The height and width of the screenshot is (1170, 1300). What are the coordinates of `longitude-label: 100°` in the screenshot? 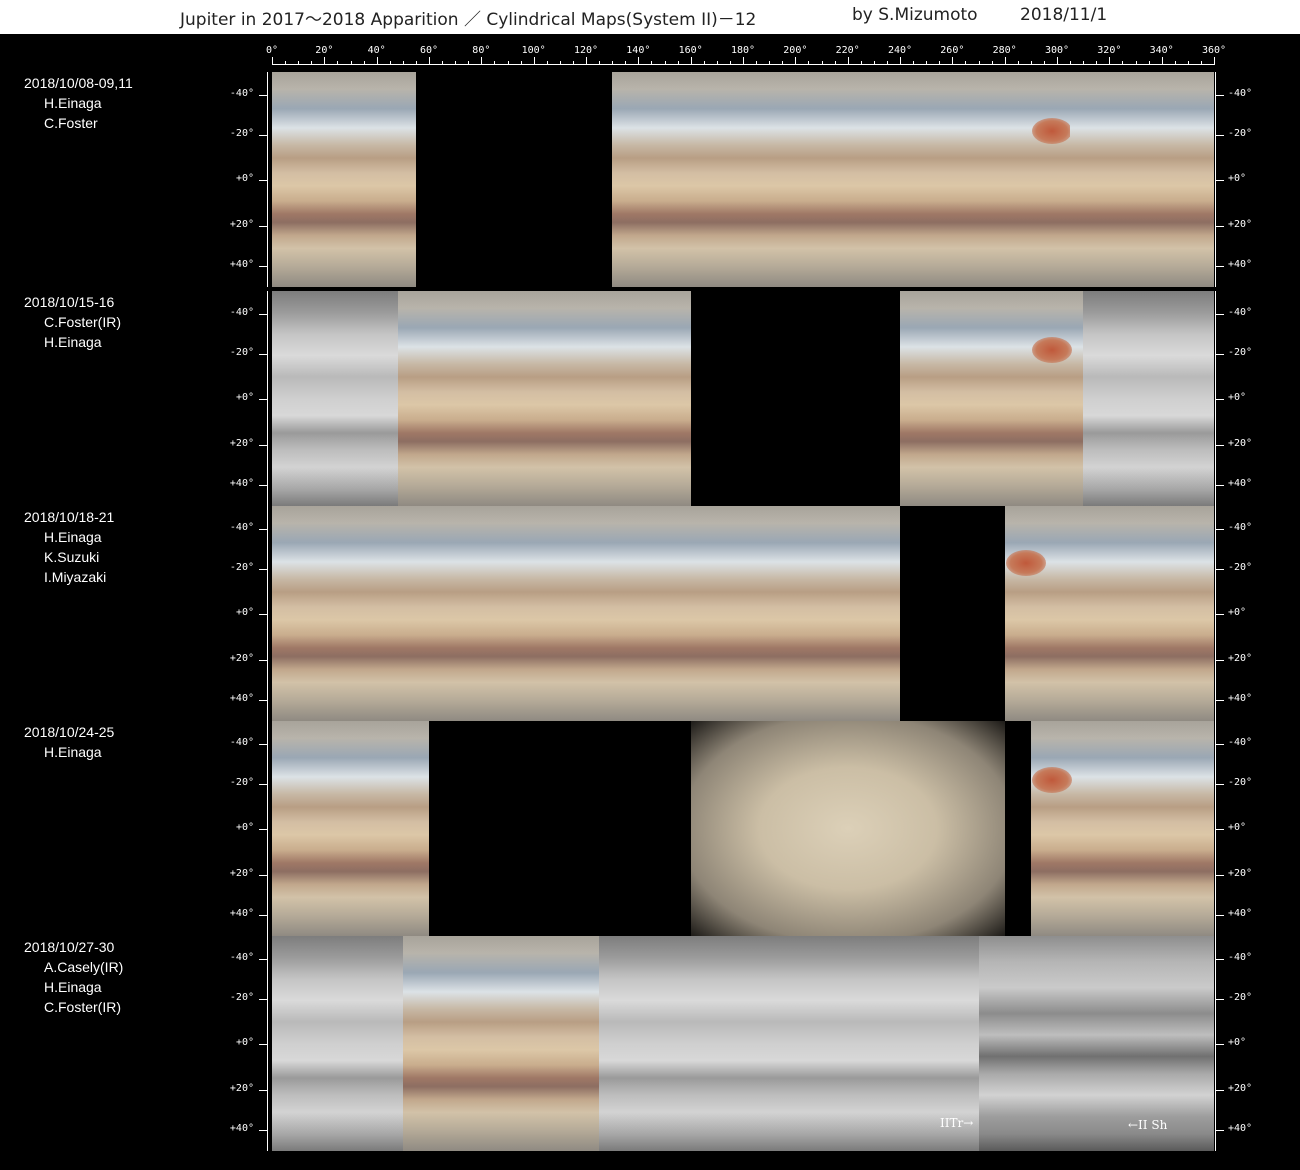 It's located at (533, 50).